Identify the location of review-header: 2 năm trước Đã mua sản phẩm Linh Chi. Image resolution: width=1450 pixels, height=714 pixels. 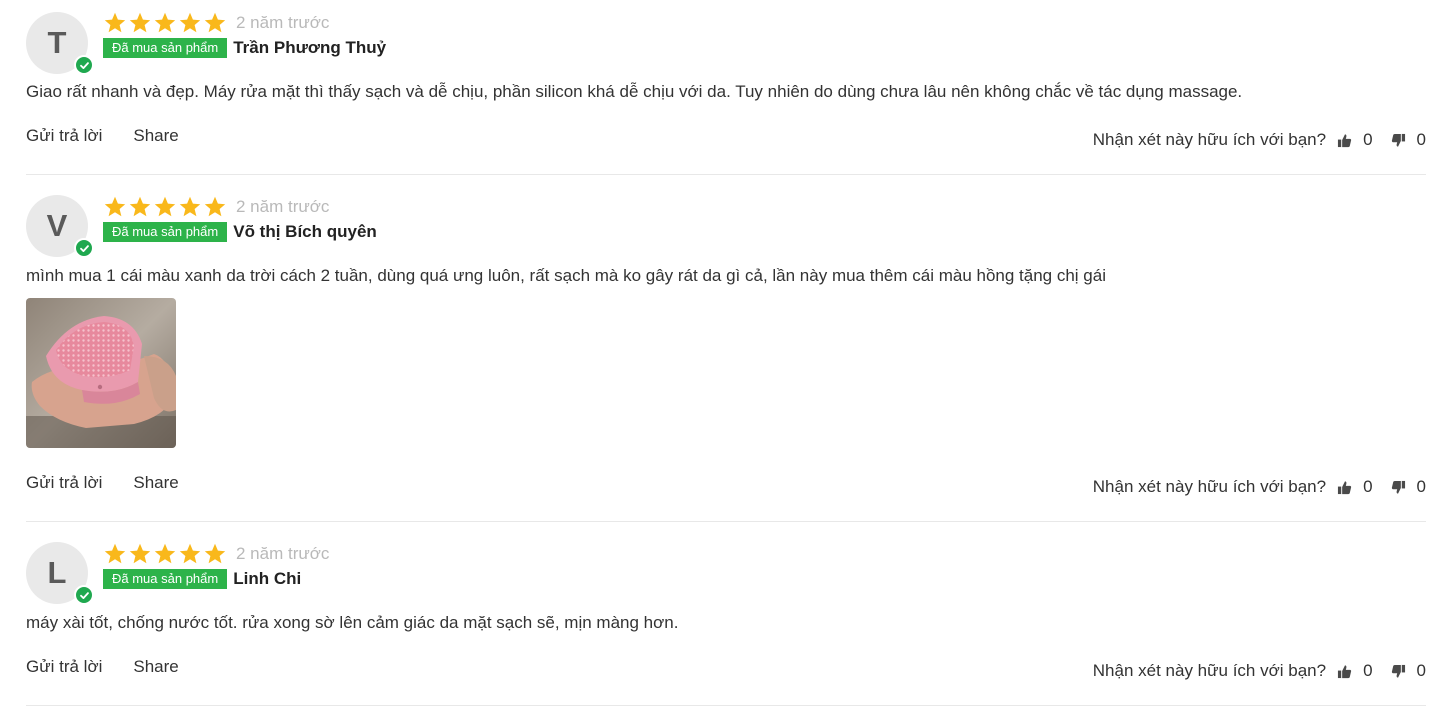
(216, 566).